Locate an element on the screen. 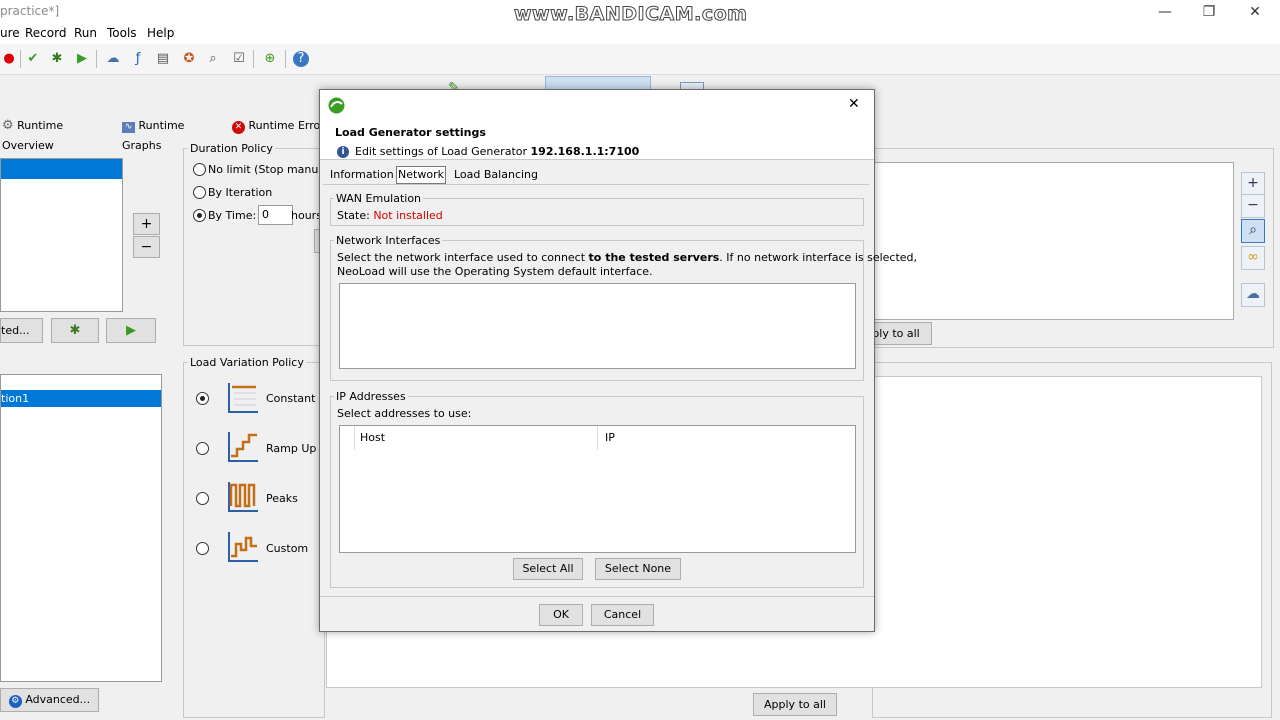 This screenshot has width=1280, height=720. bandicam-watermark: www.BANDICAM.com is located at coordinates (630, 14).